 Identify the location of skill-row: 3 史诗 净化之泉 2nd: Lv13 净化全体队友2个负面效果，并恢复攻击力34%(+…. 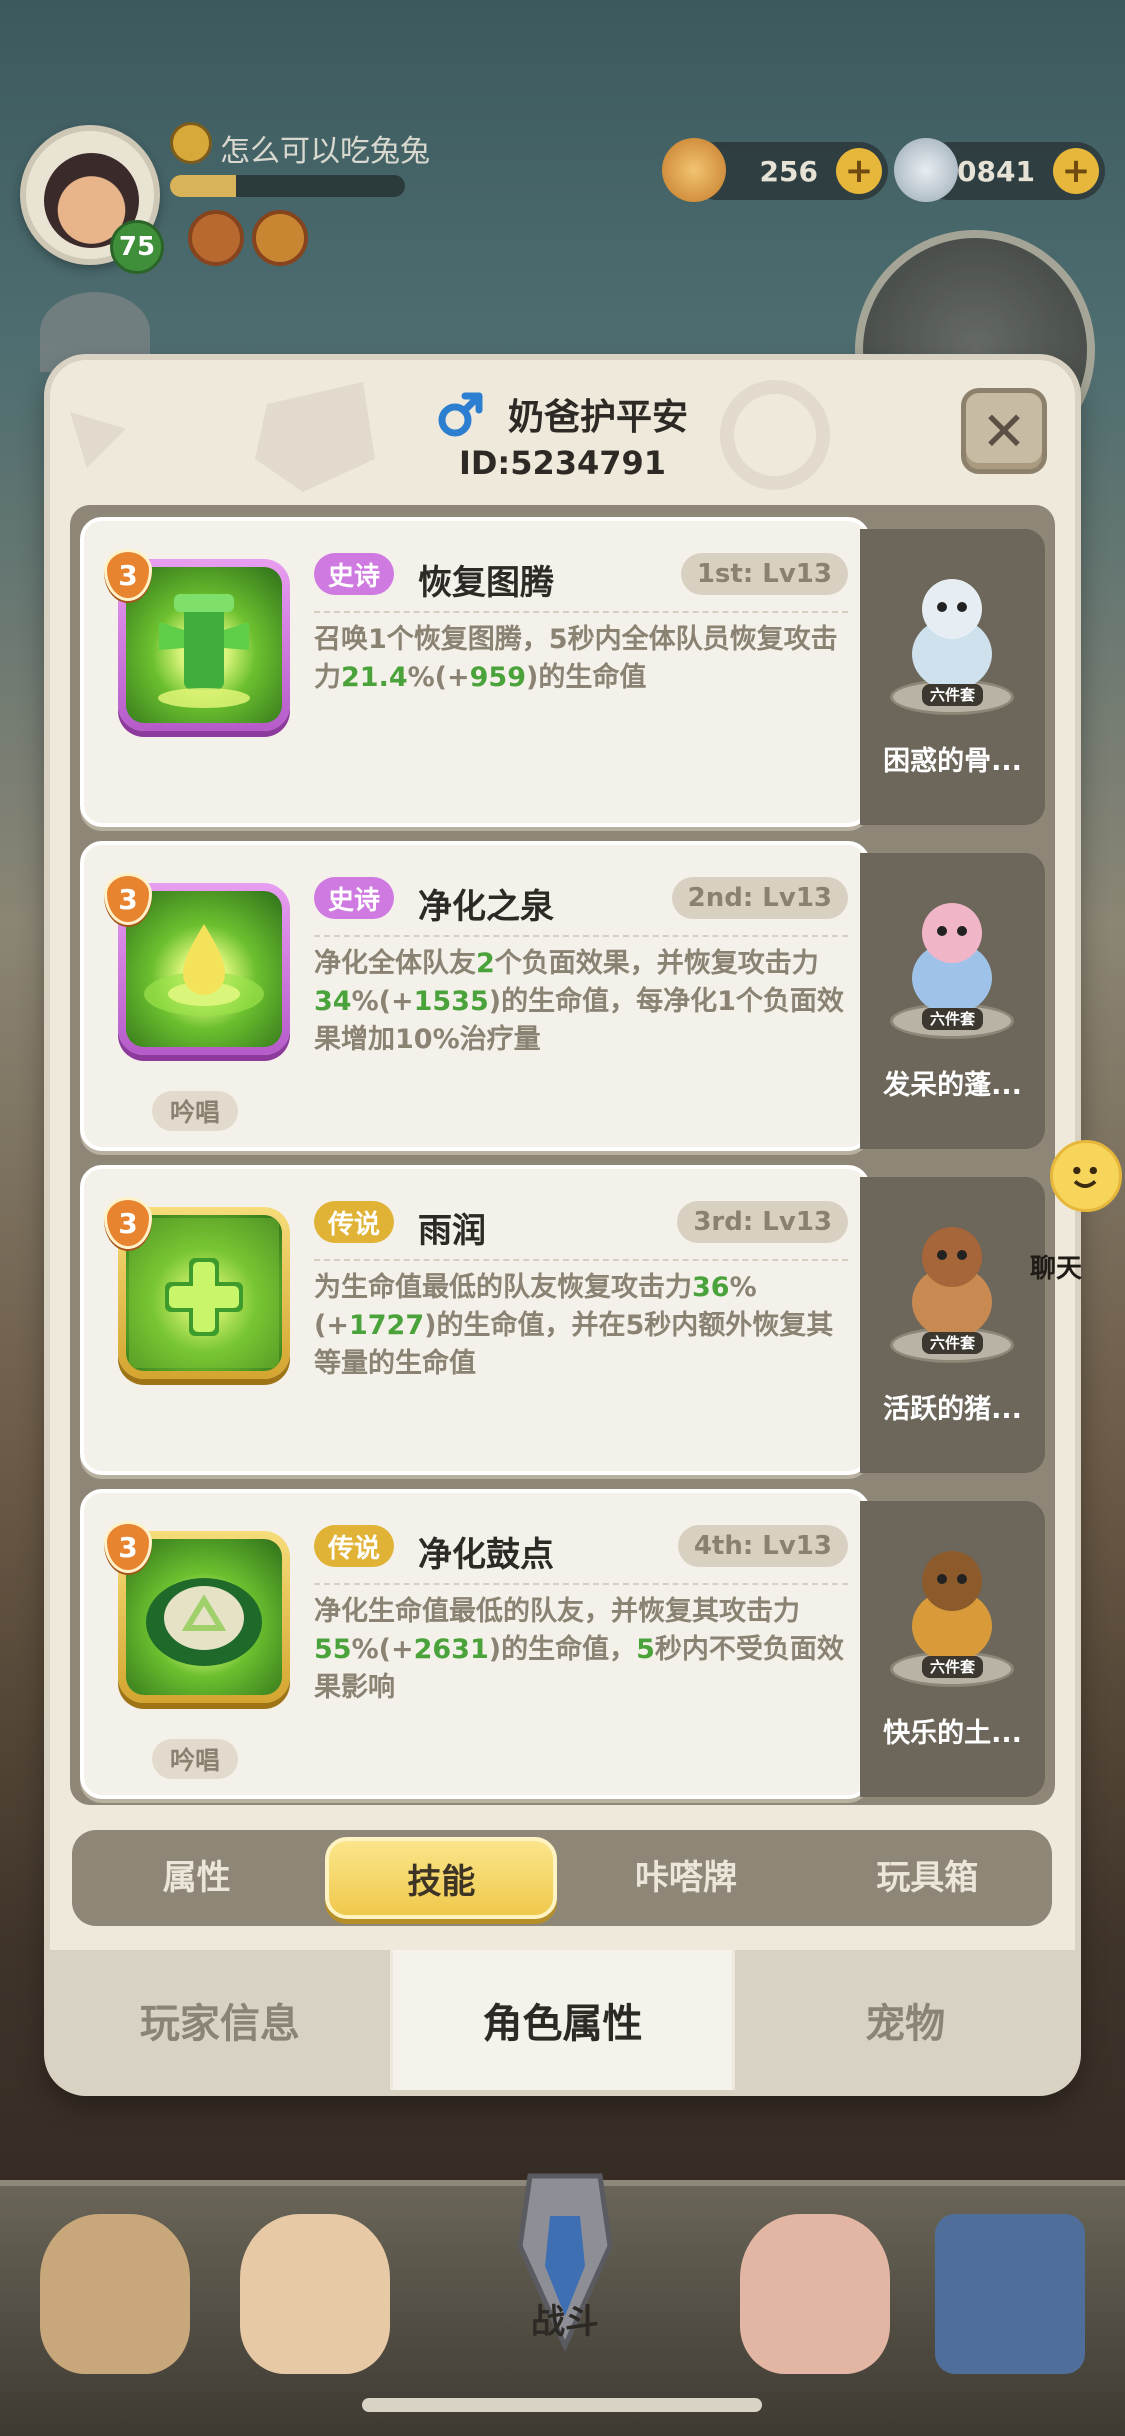
(562, 1001).